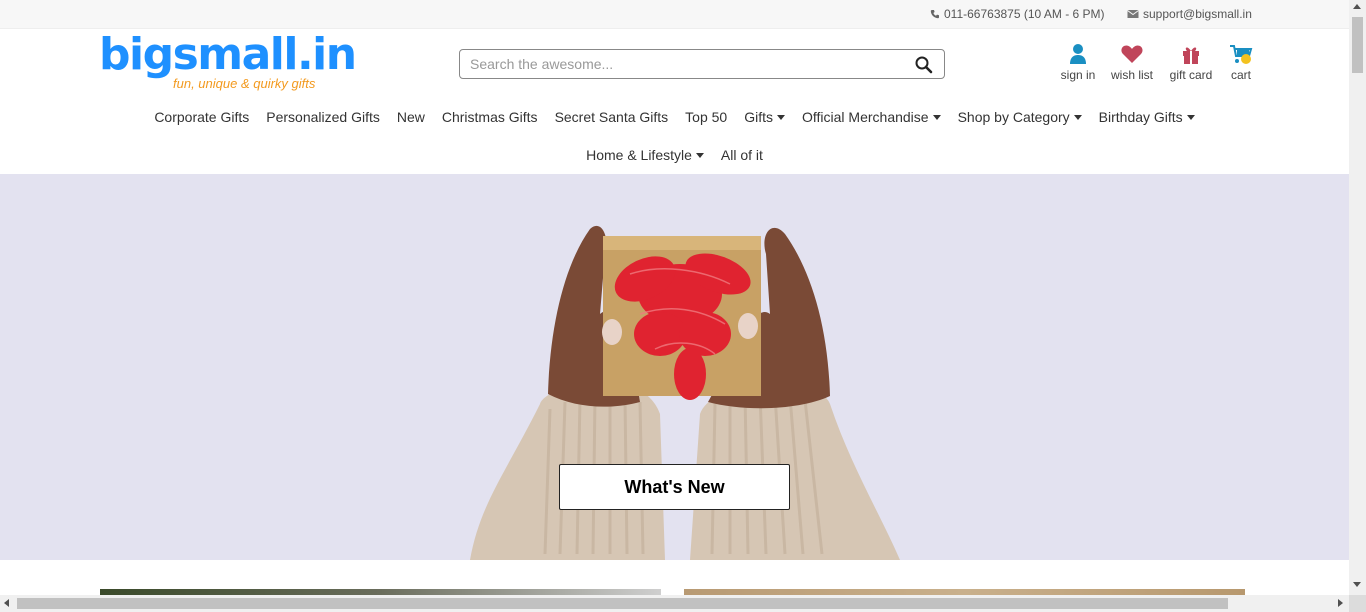 The height and width of the screenshot is (612, 1366). I want to click on envelope-icon, so click(1133, 14).